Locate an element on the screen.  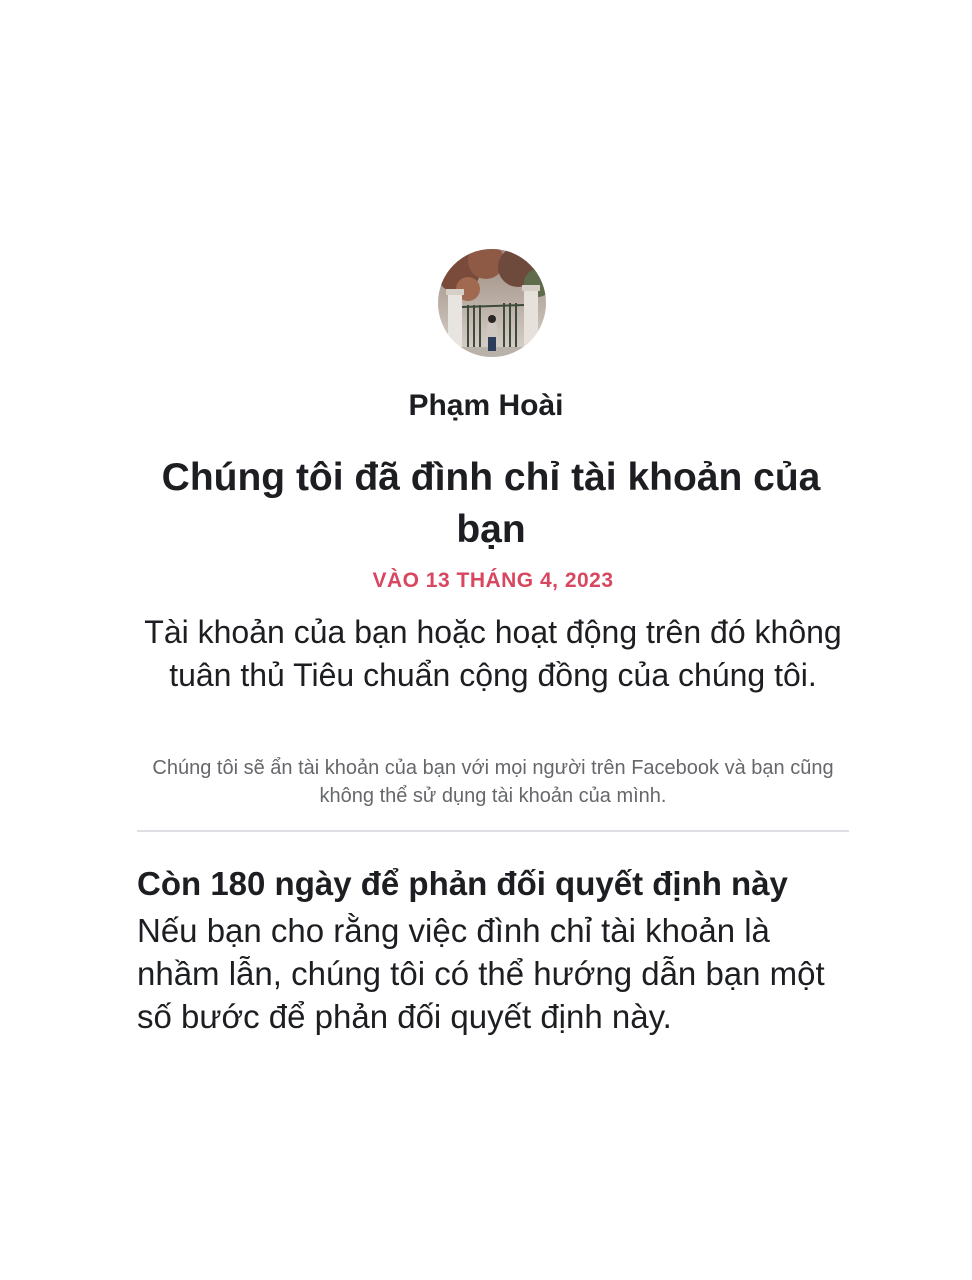
suspension-date: VÀO 13 THÁNG 4, 2023 is located at coordinates (493, 580).